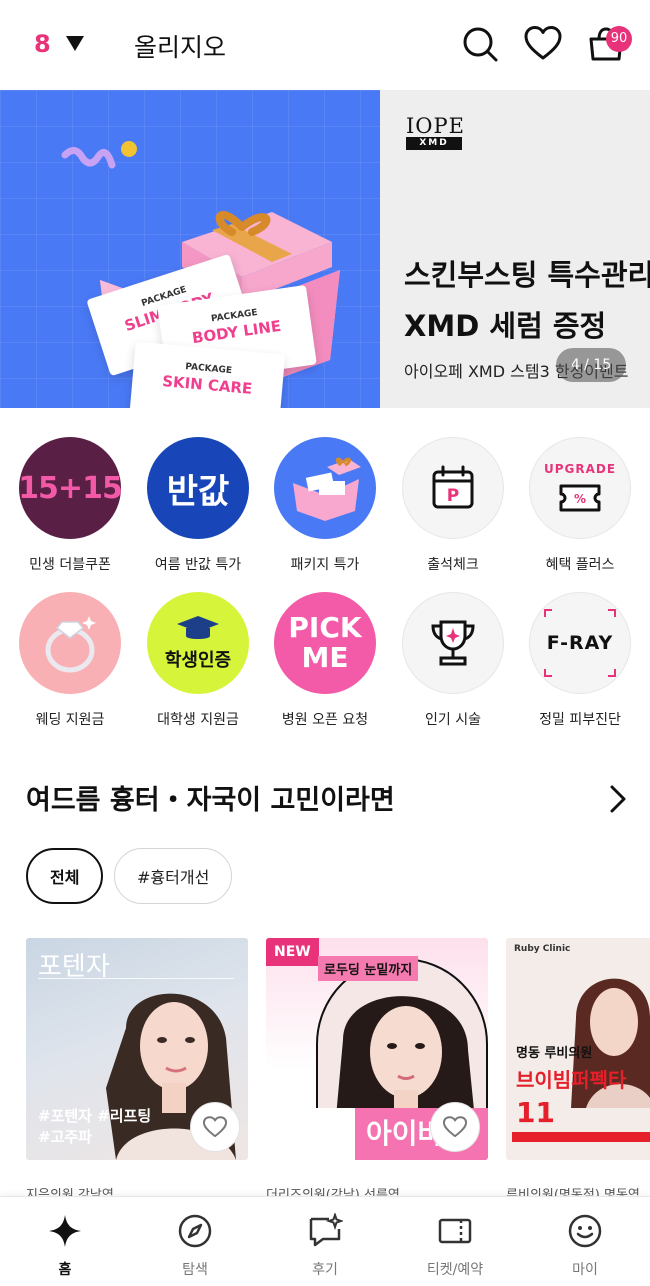 The height and width of the screenshot is (1286, 650). What do you see at coordinates (180, 46) in the screenshot?
I see `page-title: 올리지오` at bounding box center [180, 46].